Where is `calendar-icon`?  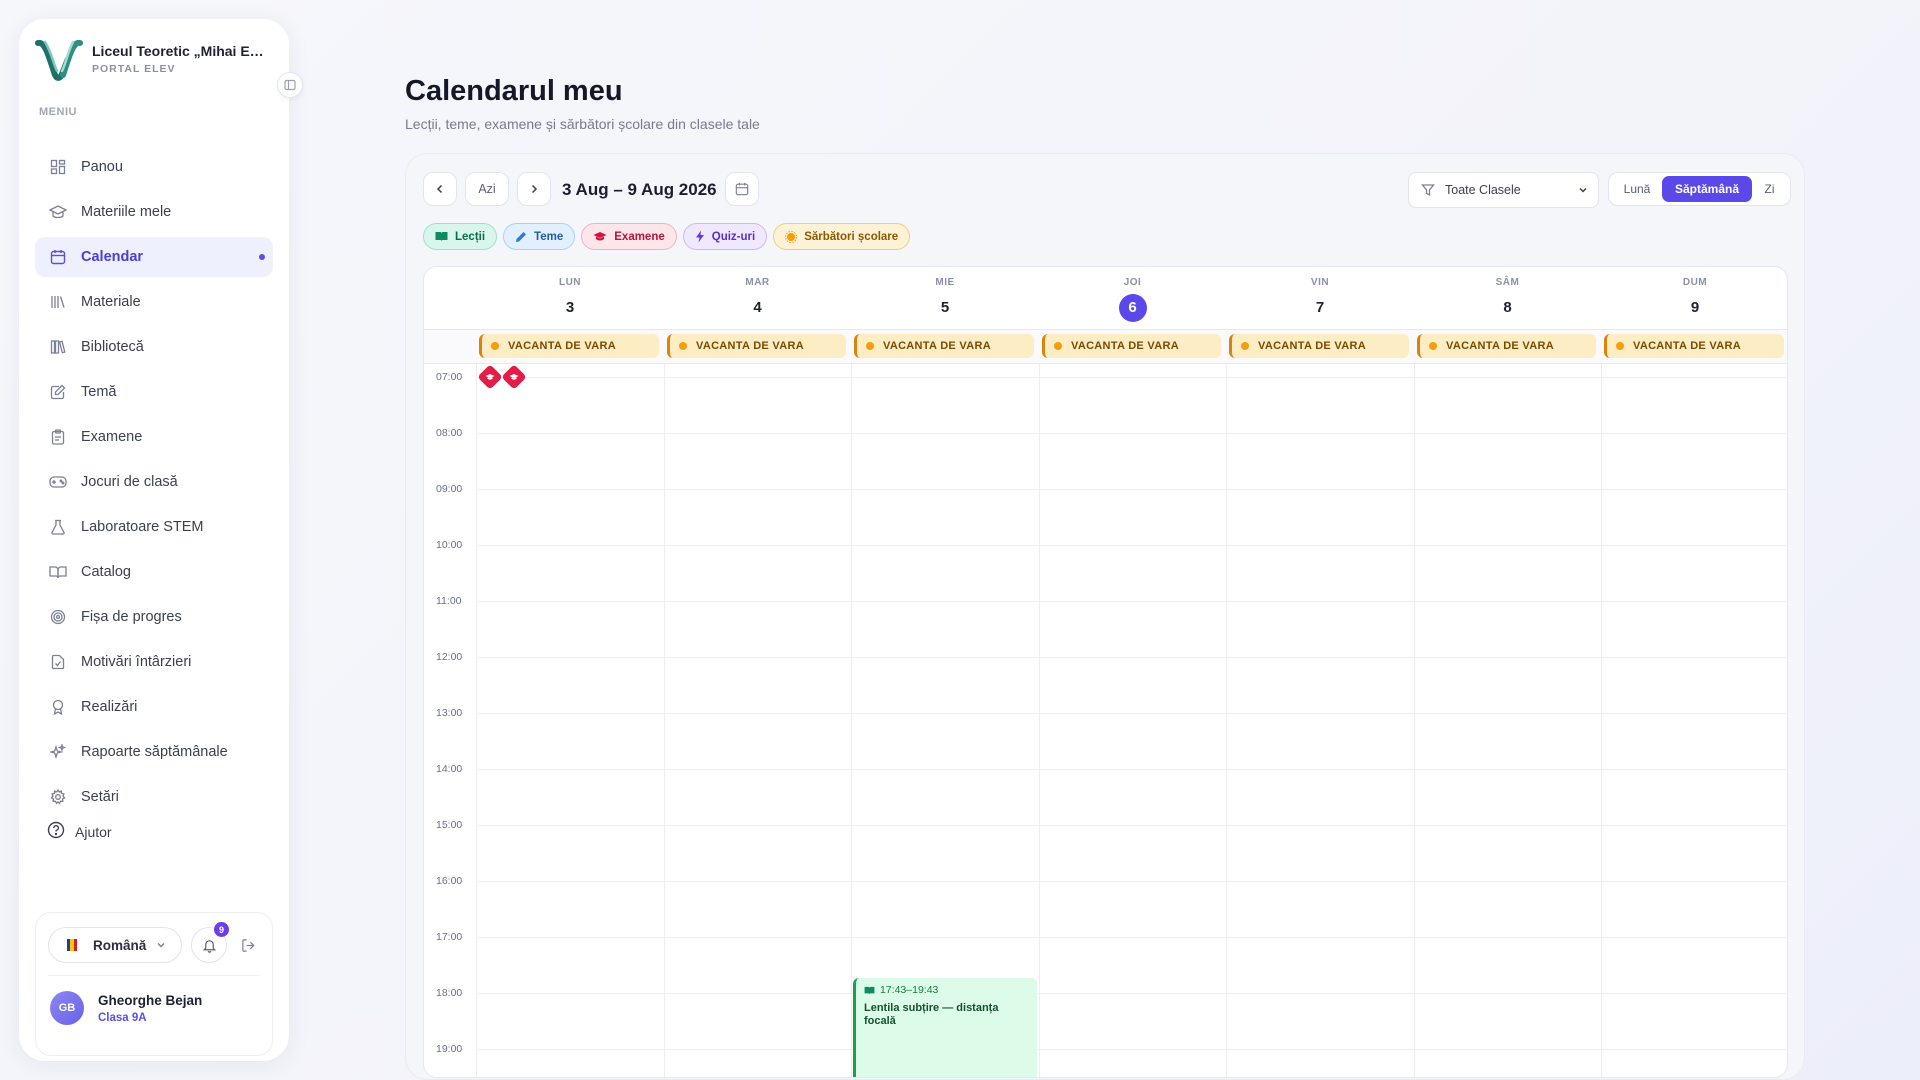
calendar-icon is located at coordinates (742, 189).